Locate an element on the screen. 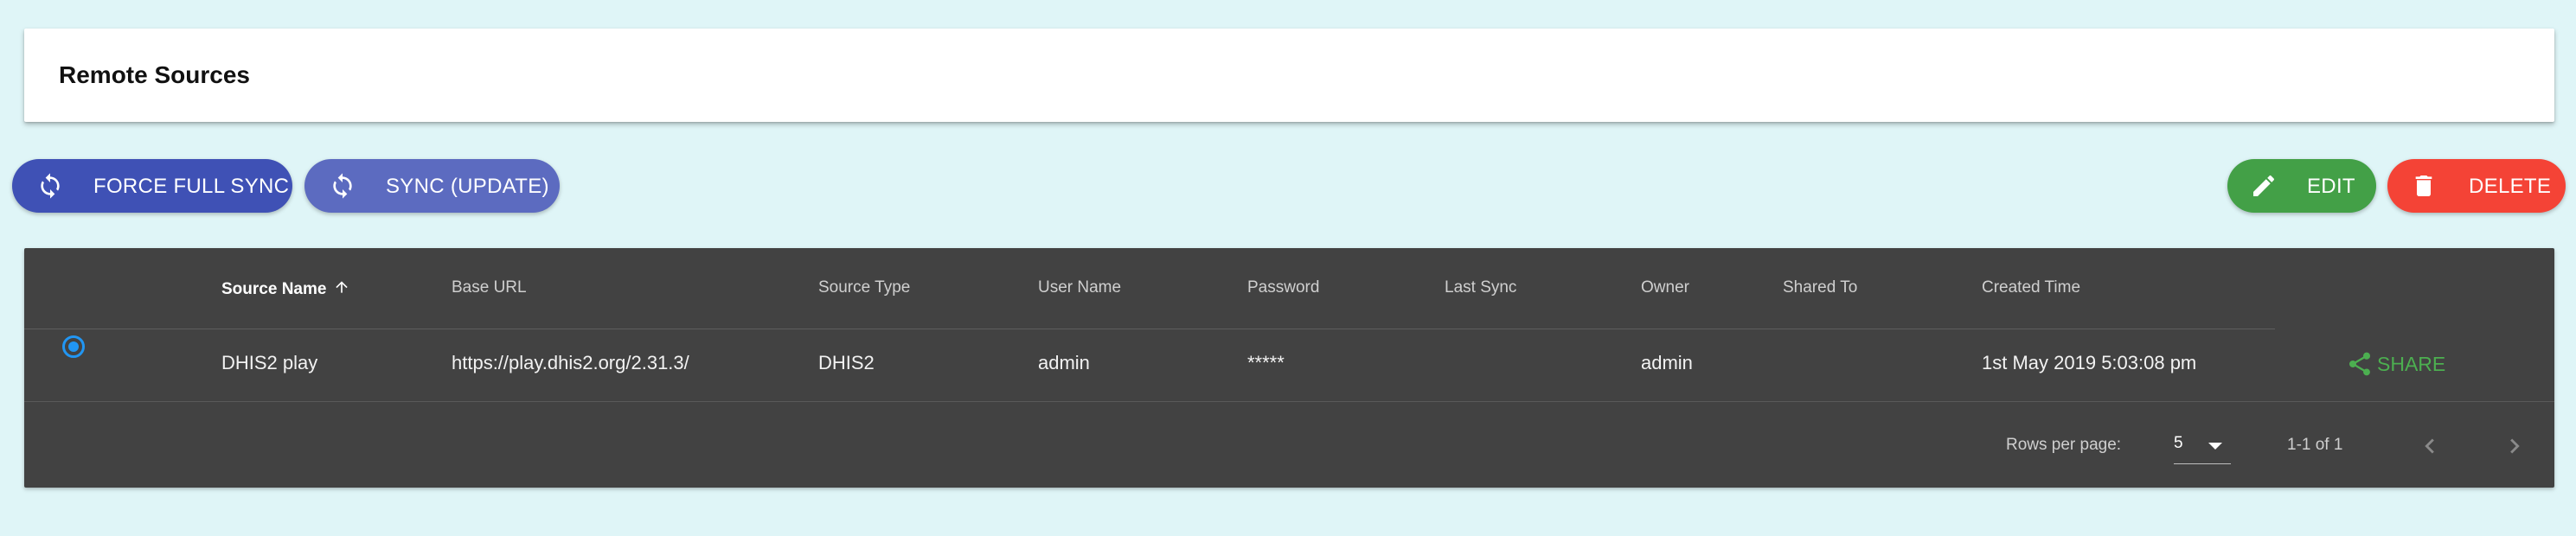 The width and height of the screenshot is (2576, 536). force-full-sync-label: FORCE FULL SYNC is located at coordinates (191, 186).